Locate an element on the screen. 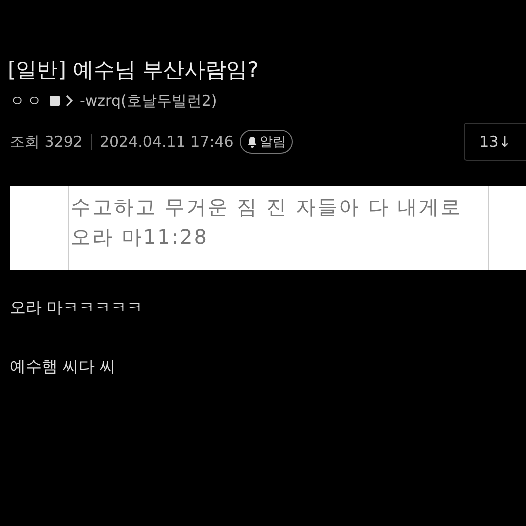 The image size is (526, 526). comment-count-button: 13↓ is located at coordinates (495, 142).